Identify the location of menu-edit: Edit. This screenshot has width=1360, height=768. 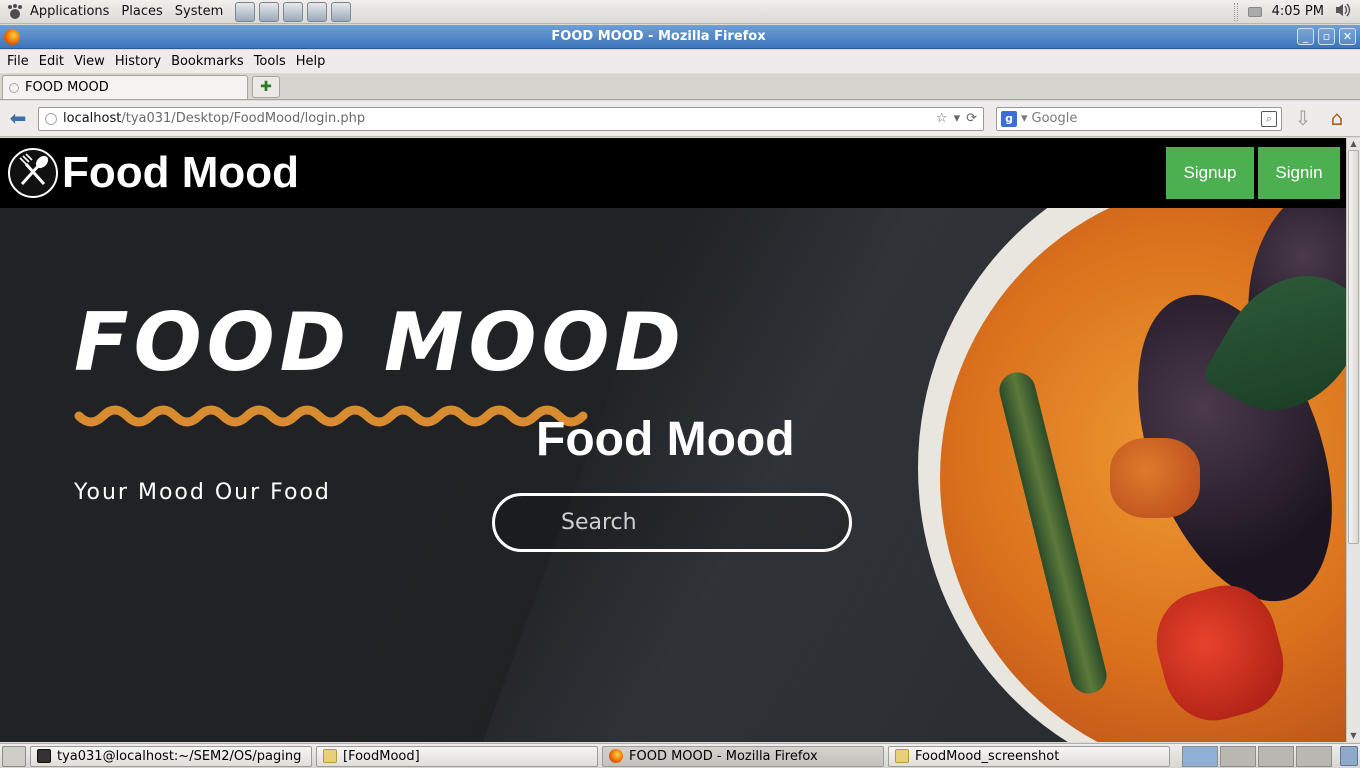
(51, 61).